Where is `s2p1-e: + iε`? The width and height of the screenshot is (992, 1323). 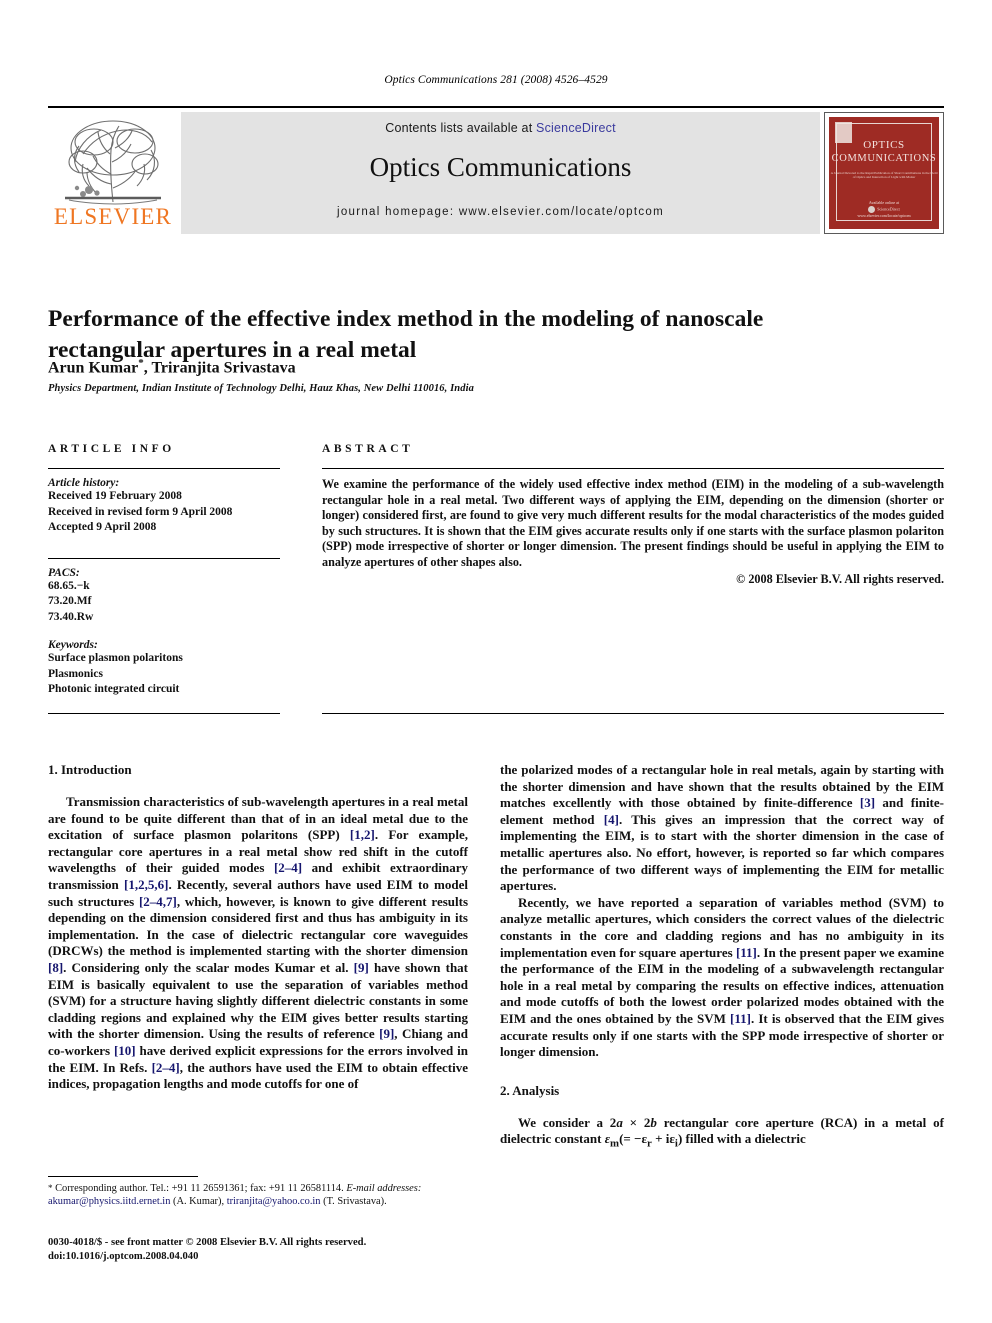
s2p1-e: + iε is located at coordinates (663, 1139).